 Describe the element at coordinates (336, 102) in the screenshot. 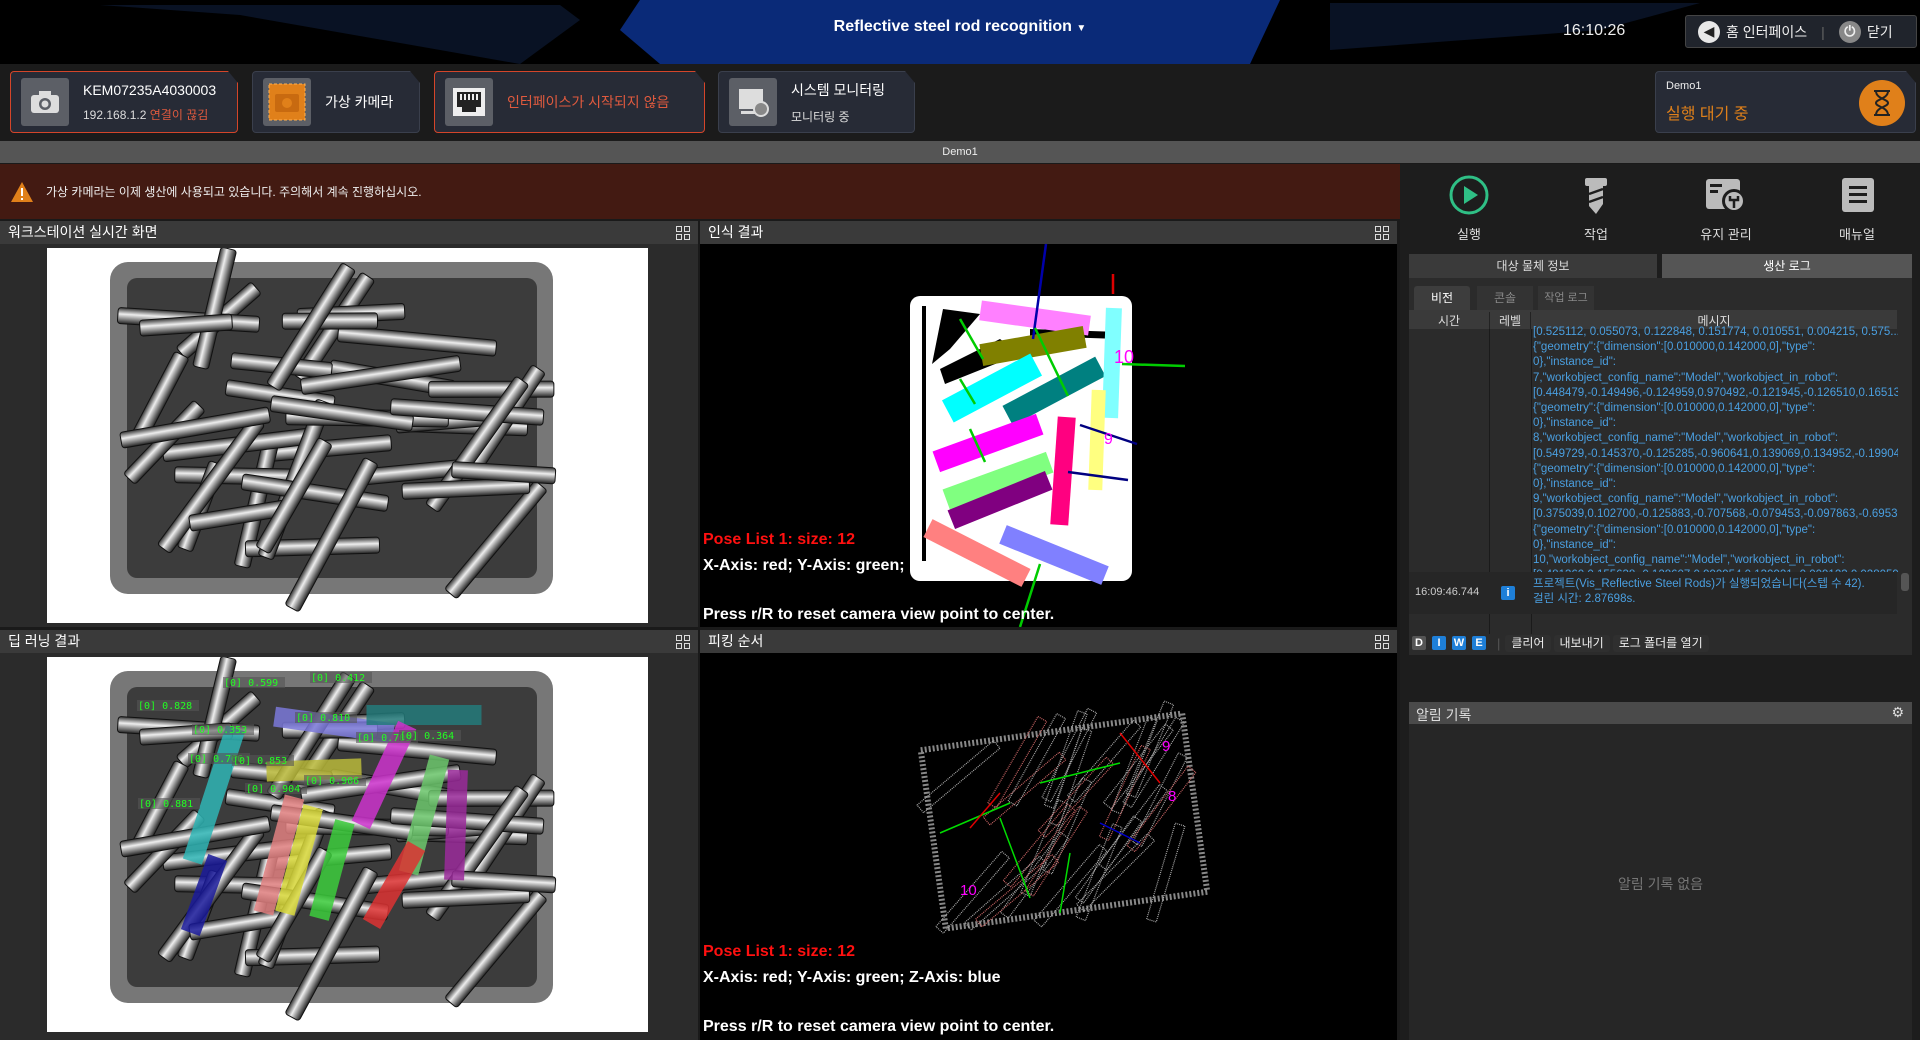

I see `virtual-camera-card: 가상 카메라` at that location.